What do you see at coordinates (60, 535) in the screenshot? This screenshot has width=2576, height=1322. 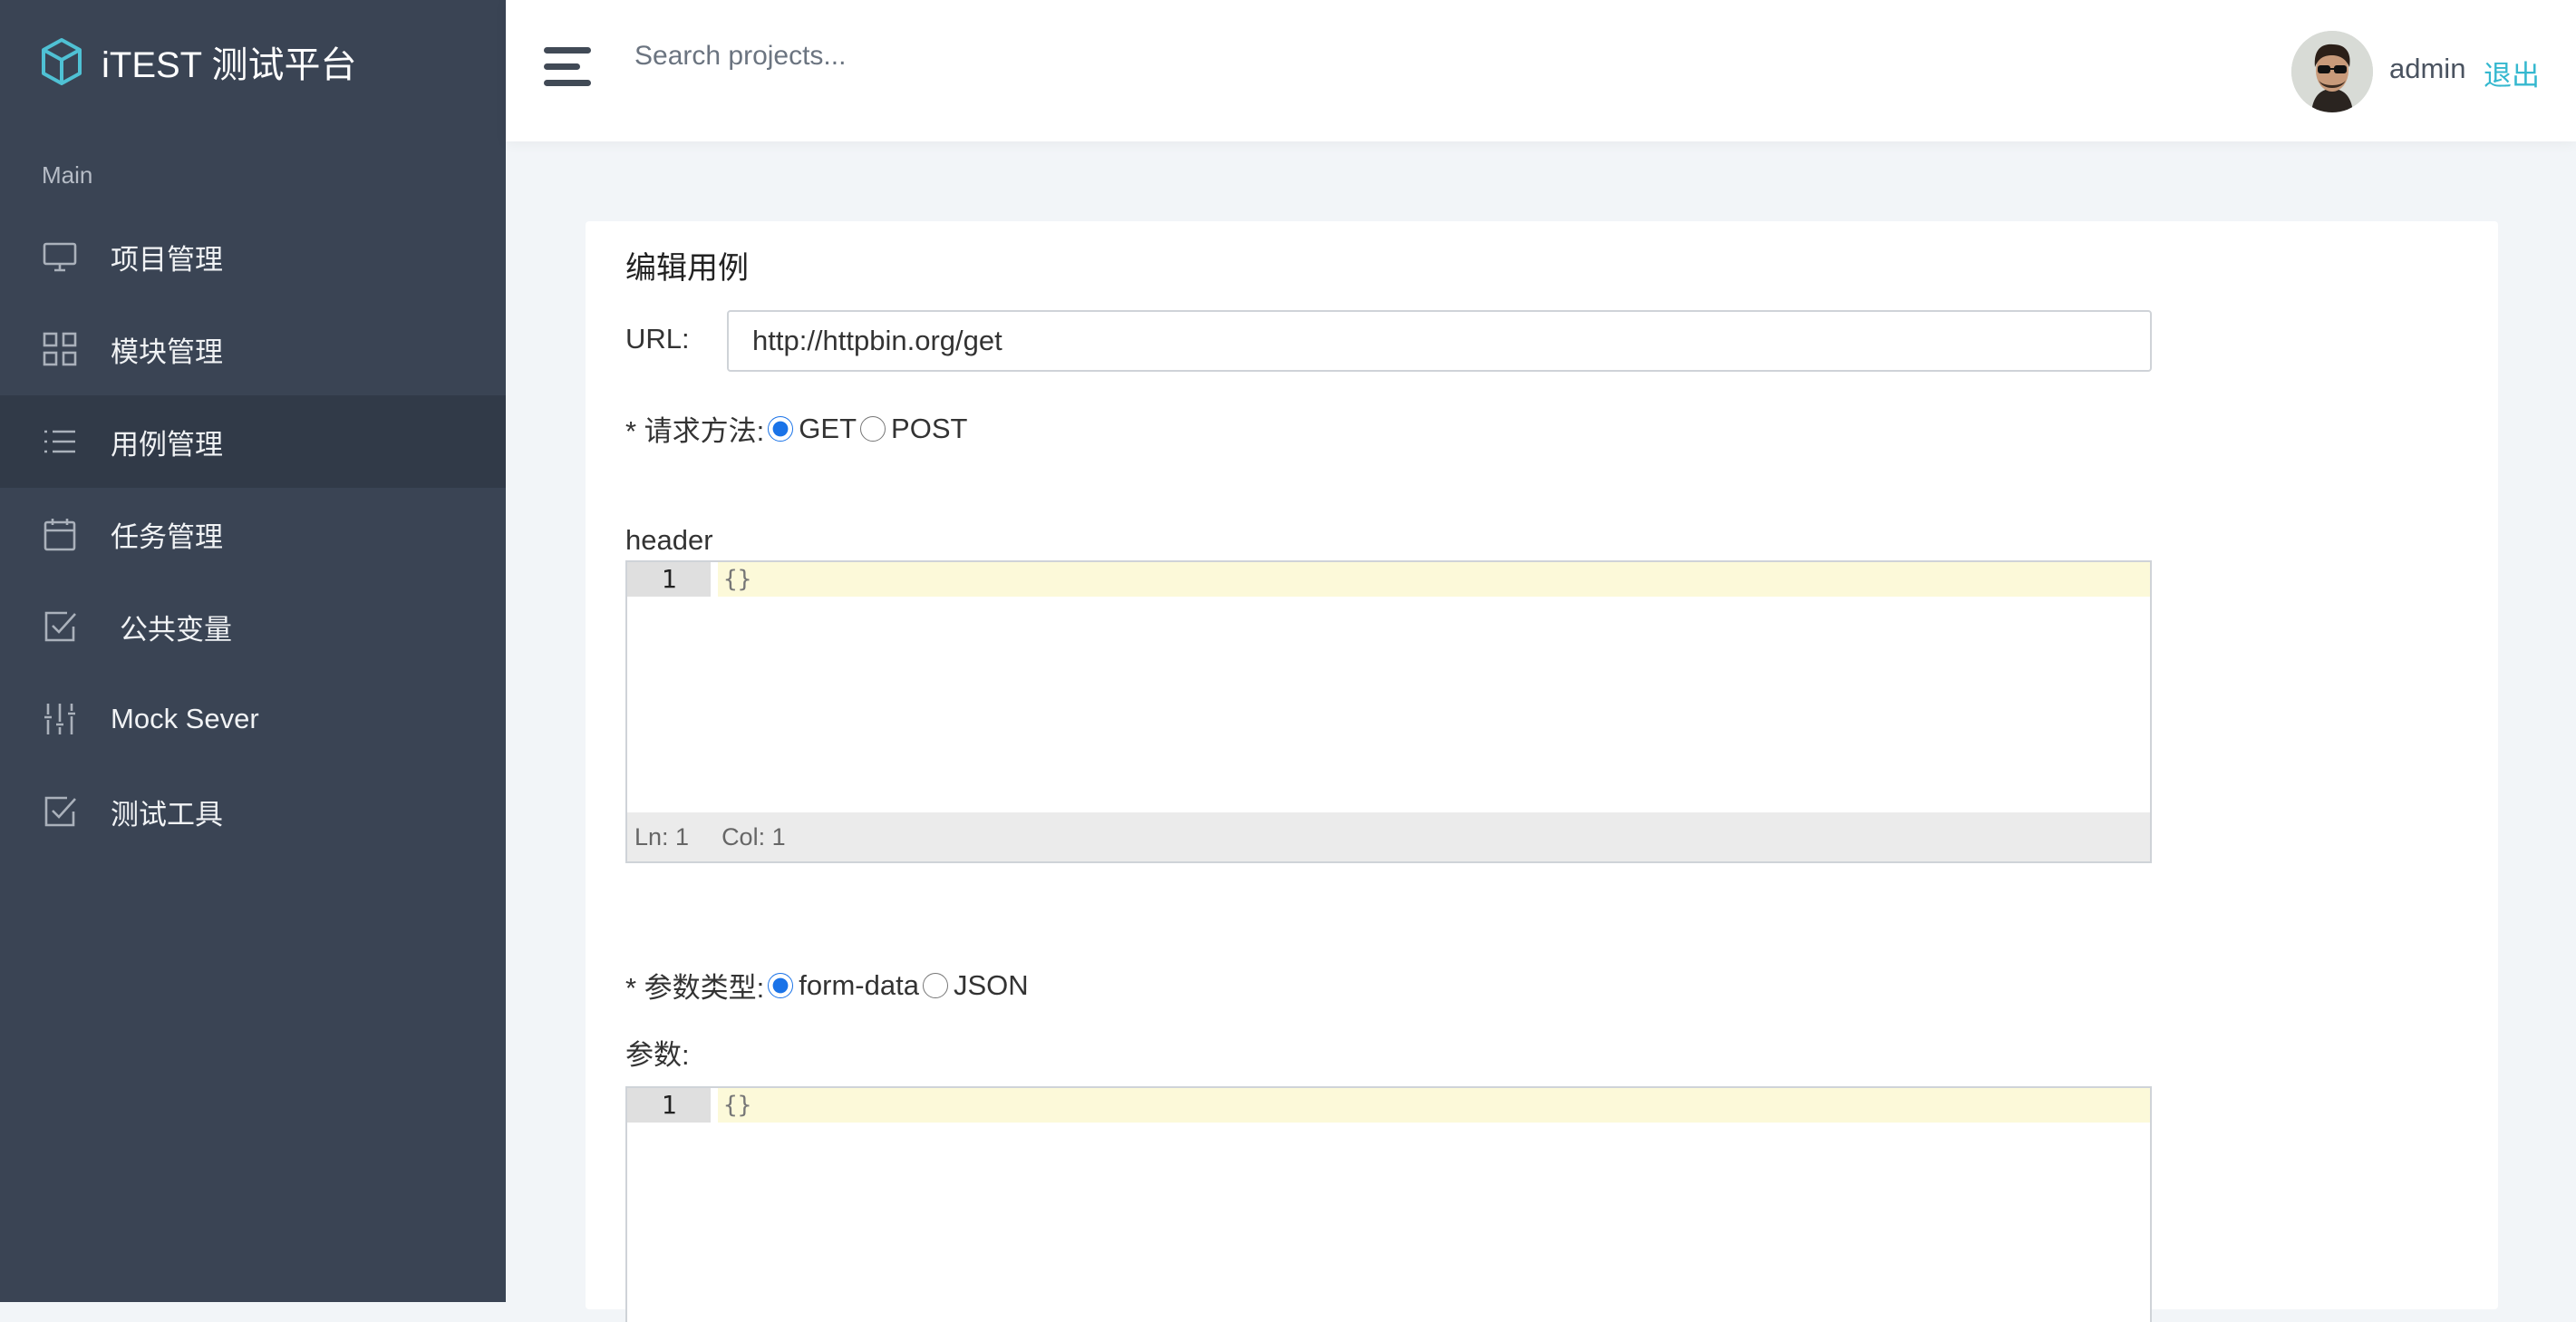 I see `calendar-icon` at bounding box center [60, 535].